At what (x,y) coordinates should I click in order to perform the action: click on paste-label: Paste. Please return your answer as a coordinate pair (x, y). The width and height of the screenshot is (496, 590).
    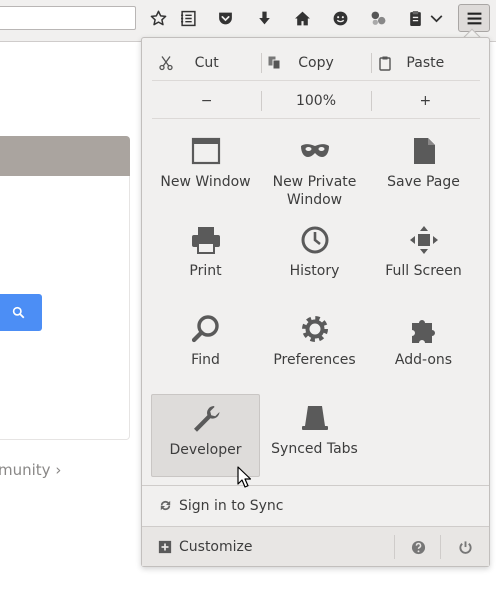
    Looking at the image, I should click on (425, 62).